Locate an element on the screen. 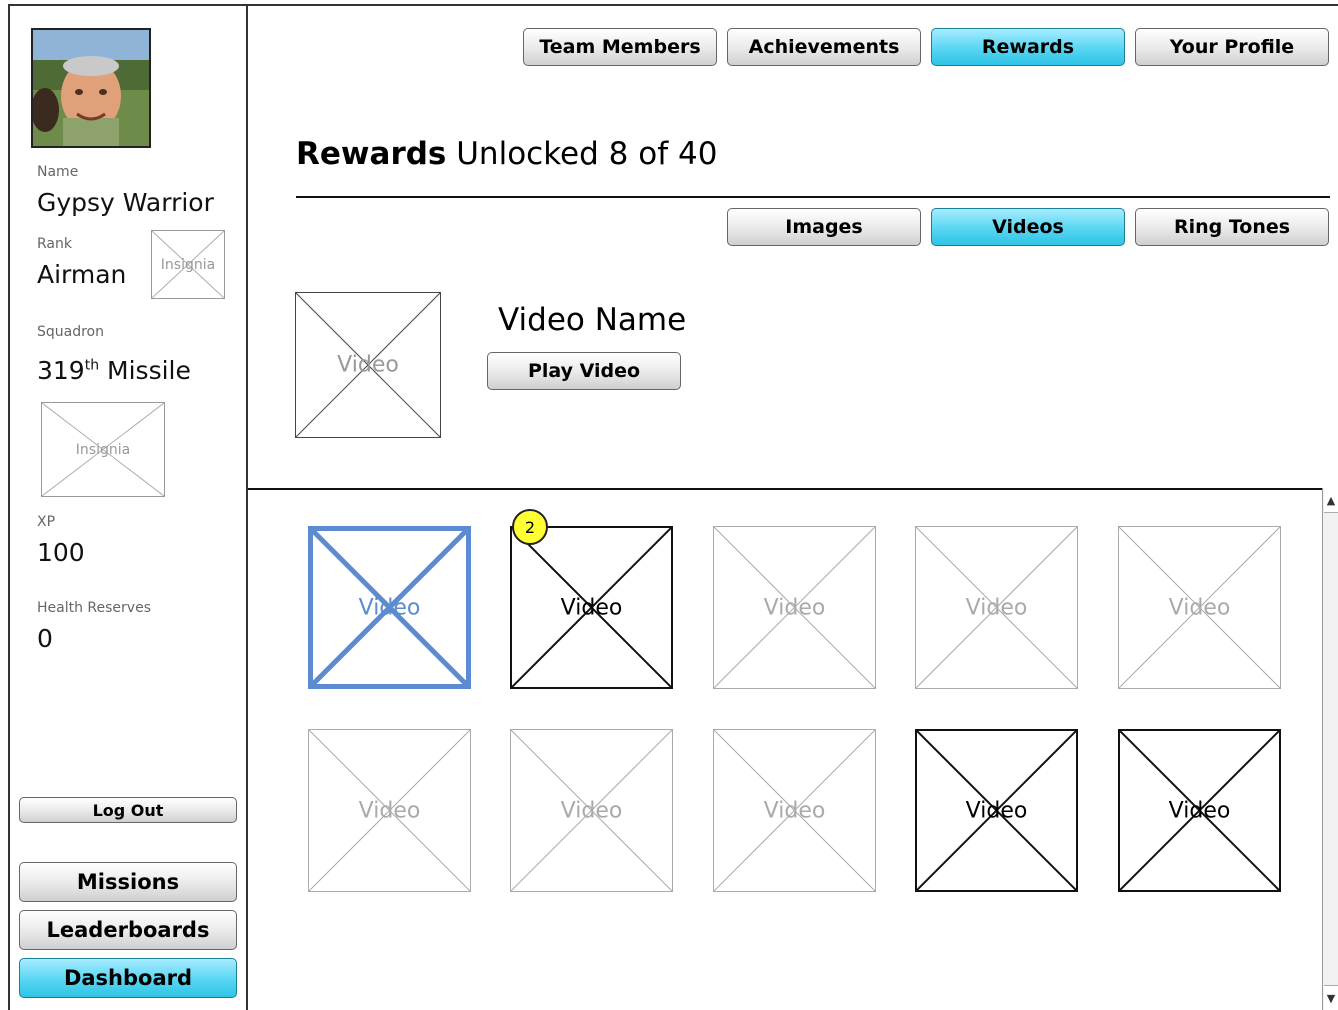 This screenshot has width=1338, height=1010. squadron-label: Squadron is located at coordinates (70, 332).